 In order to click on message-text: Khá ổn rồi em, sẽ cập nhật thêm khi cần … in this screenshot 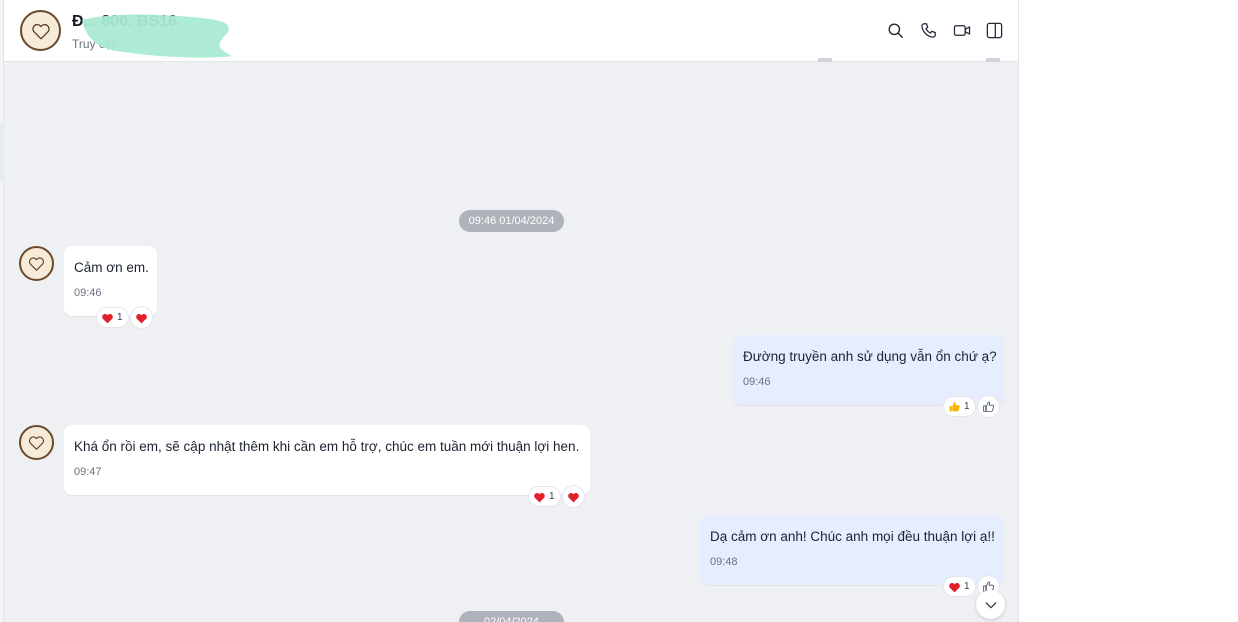, I will do `click(327, 446)`.